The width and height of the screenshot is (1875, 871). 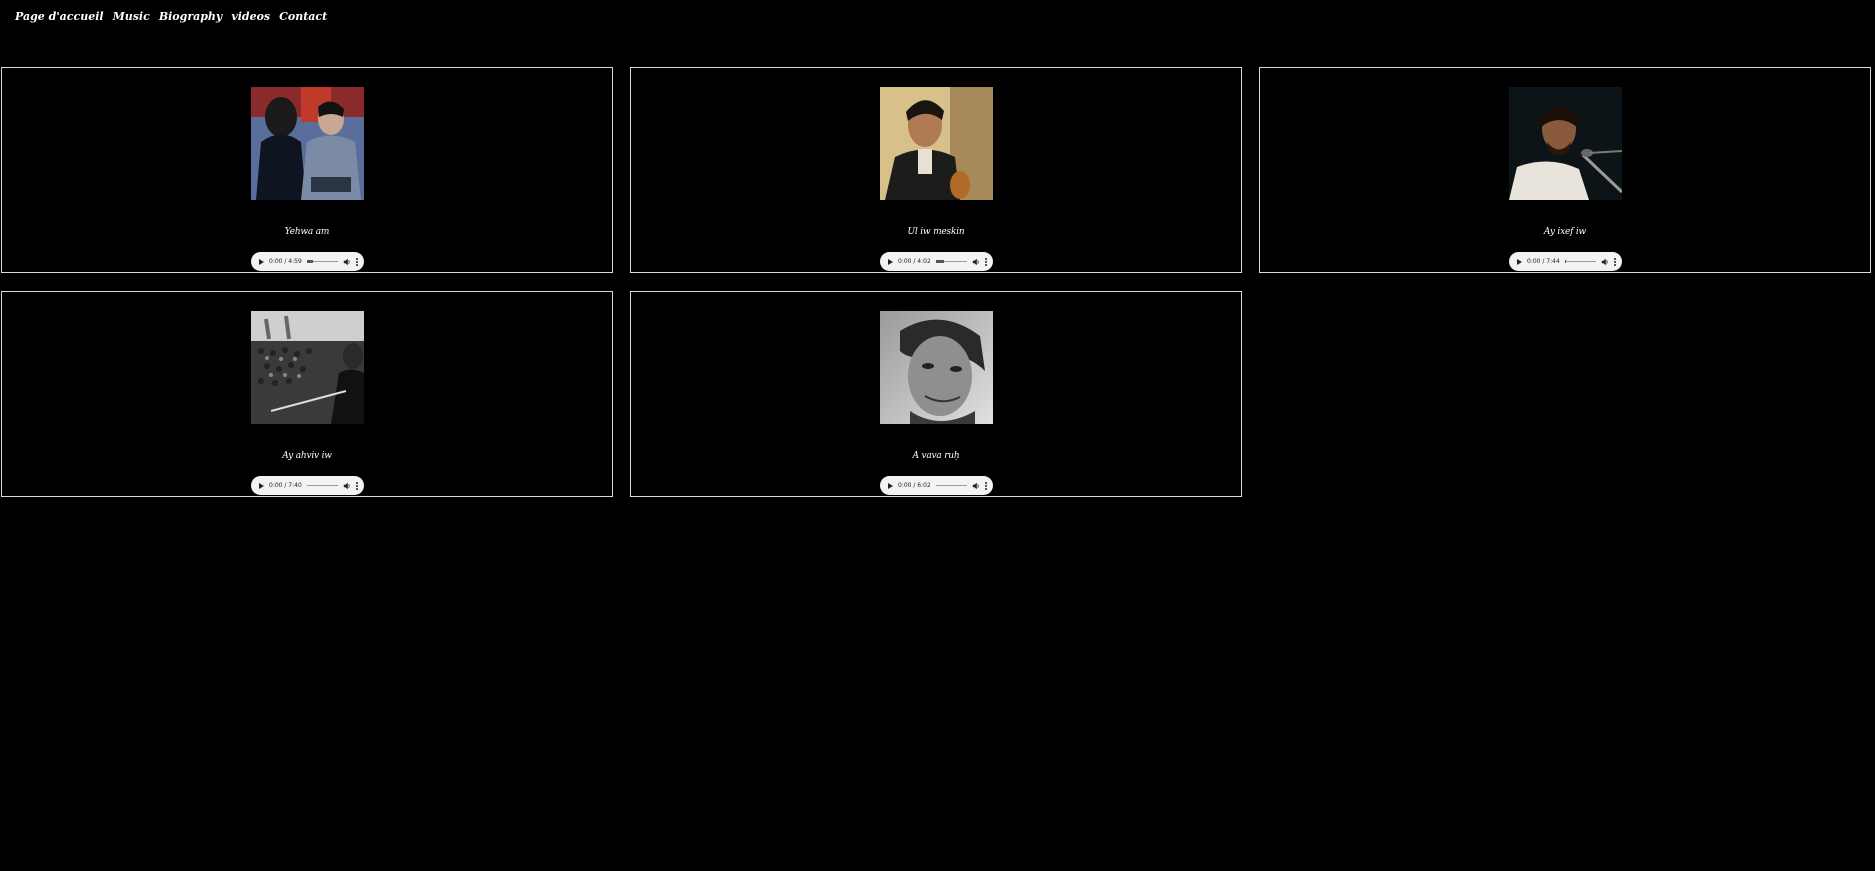 I want to click on track-card: Ul iw meskin 0:00 / 4:02, so click(x=936, y=170).